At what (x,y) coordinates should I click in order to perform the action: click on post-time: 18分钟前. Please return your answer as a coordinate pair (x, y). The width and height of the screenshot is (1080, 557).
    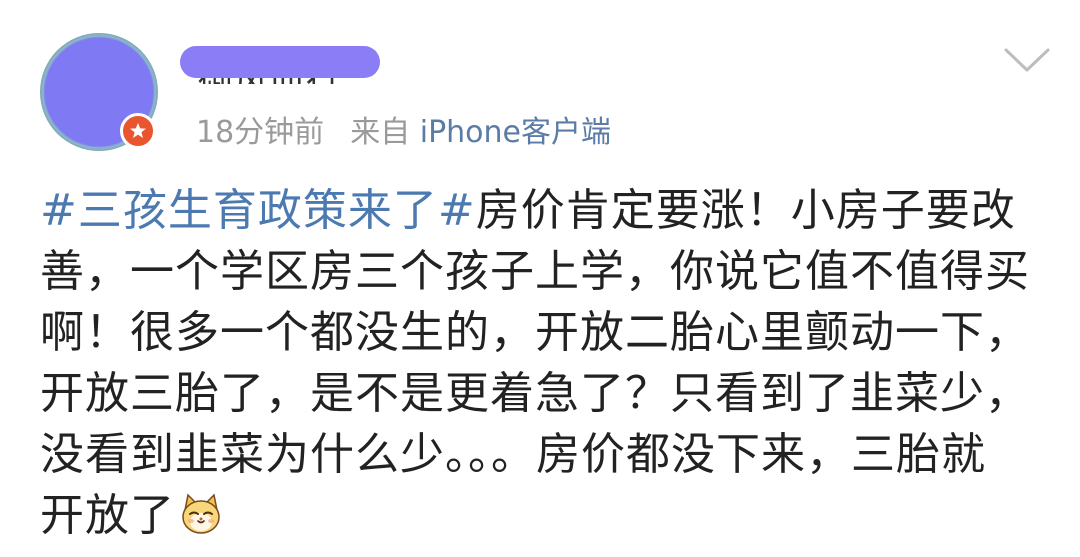
    Looking at the image, I should click on (260, 132).